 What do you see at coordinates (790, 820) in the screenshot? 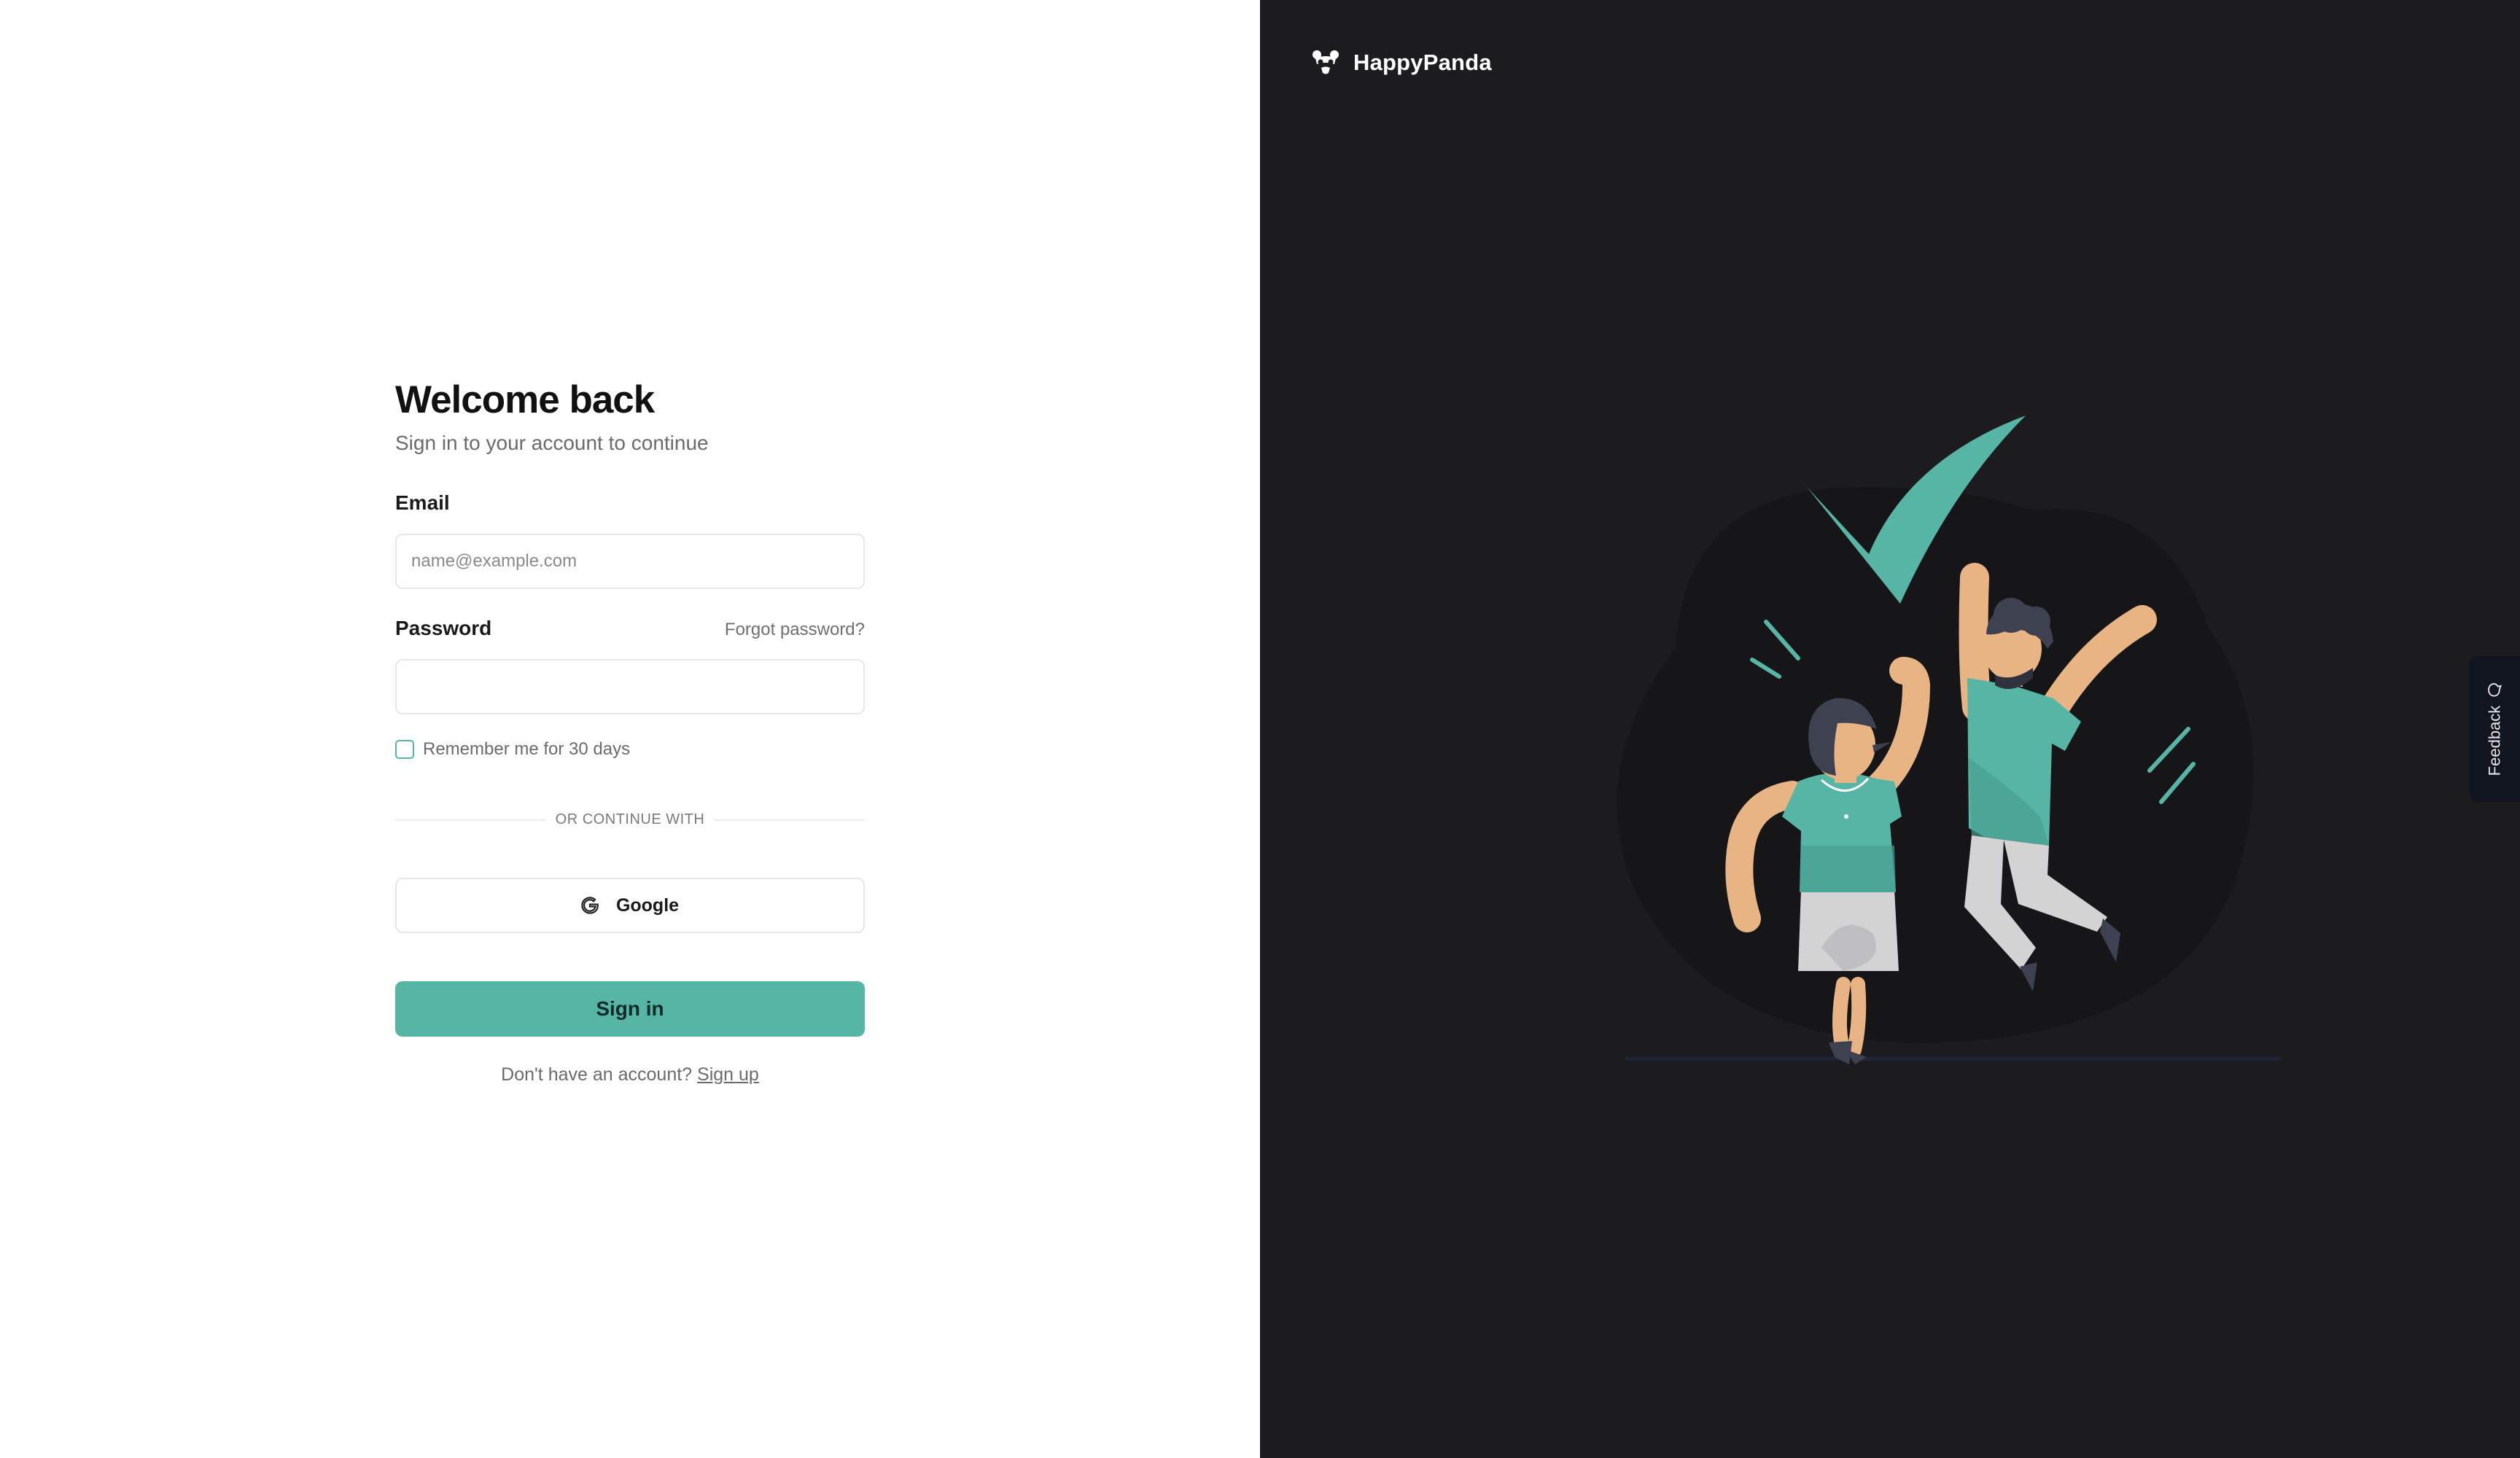
I see `divider-line-right` at bounding box center [790, 820].